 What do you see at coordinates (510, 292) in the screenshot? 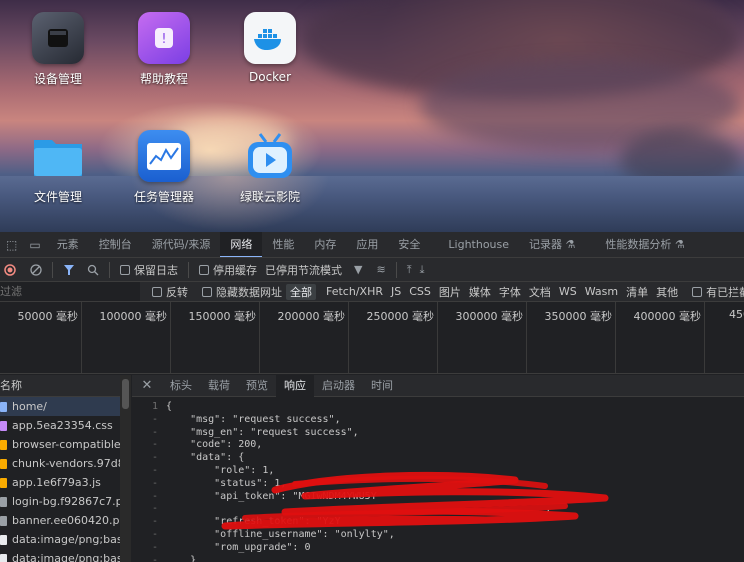
I see `filter-type-font: 字体` at bounding box center [510, 292].